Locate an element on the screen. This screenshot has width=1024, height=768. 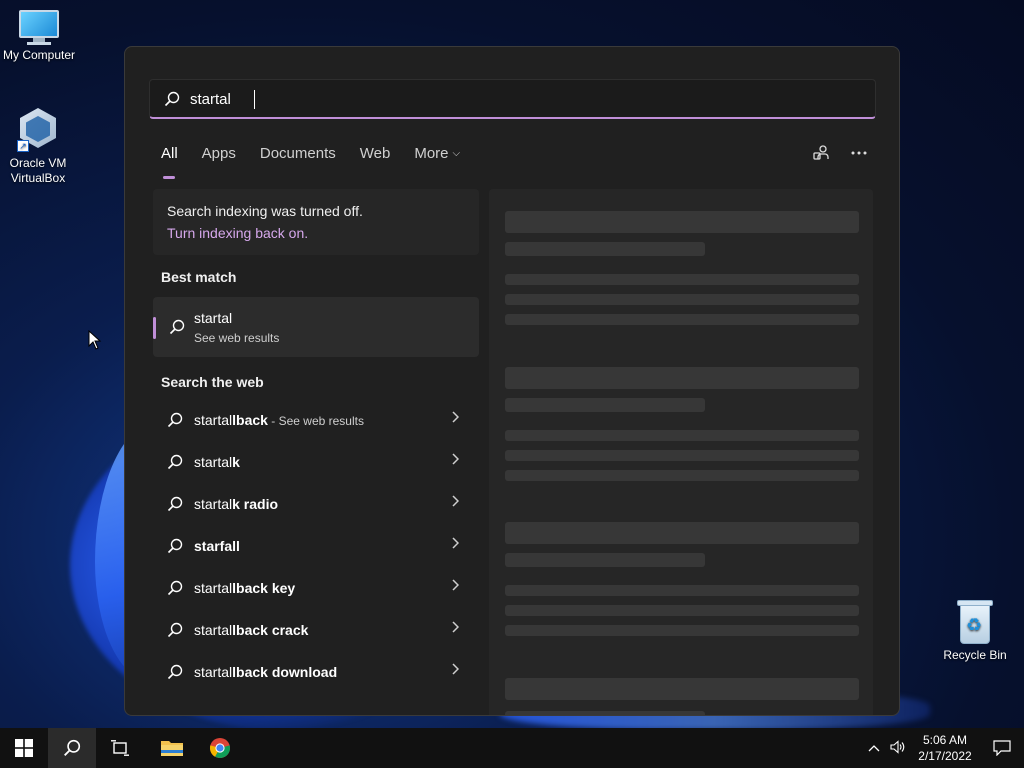
search-filter-tabs: All Apps Documents Web More ⌵ is located at coordinates (322, 162).